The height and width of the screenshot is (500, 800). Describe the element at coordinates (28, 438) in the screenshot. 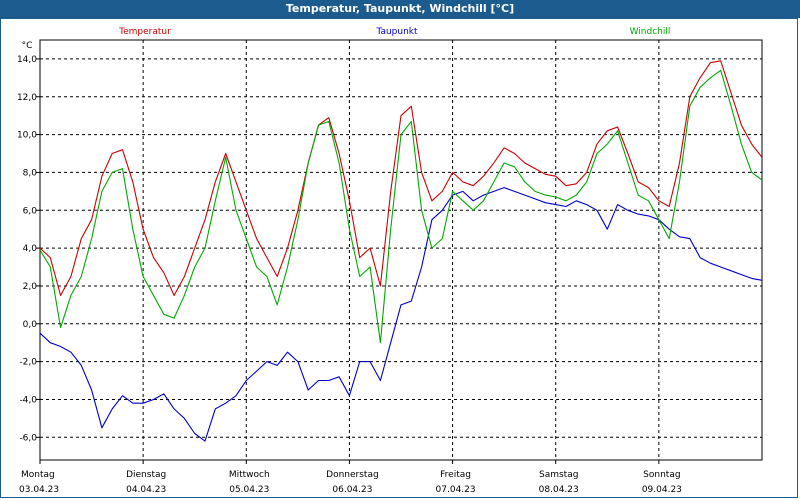

I see `y-tick-label: -6,0` at that location.